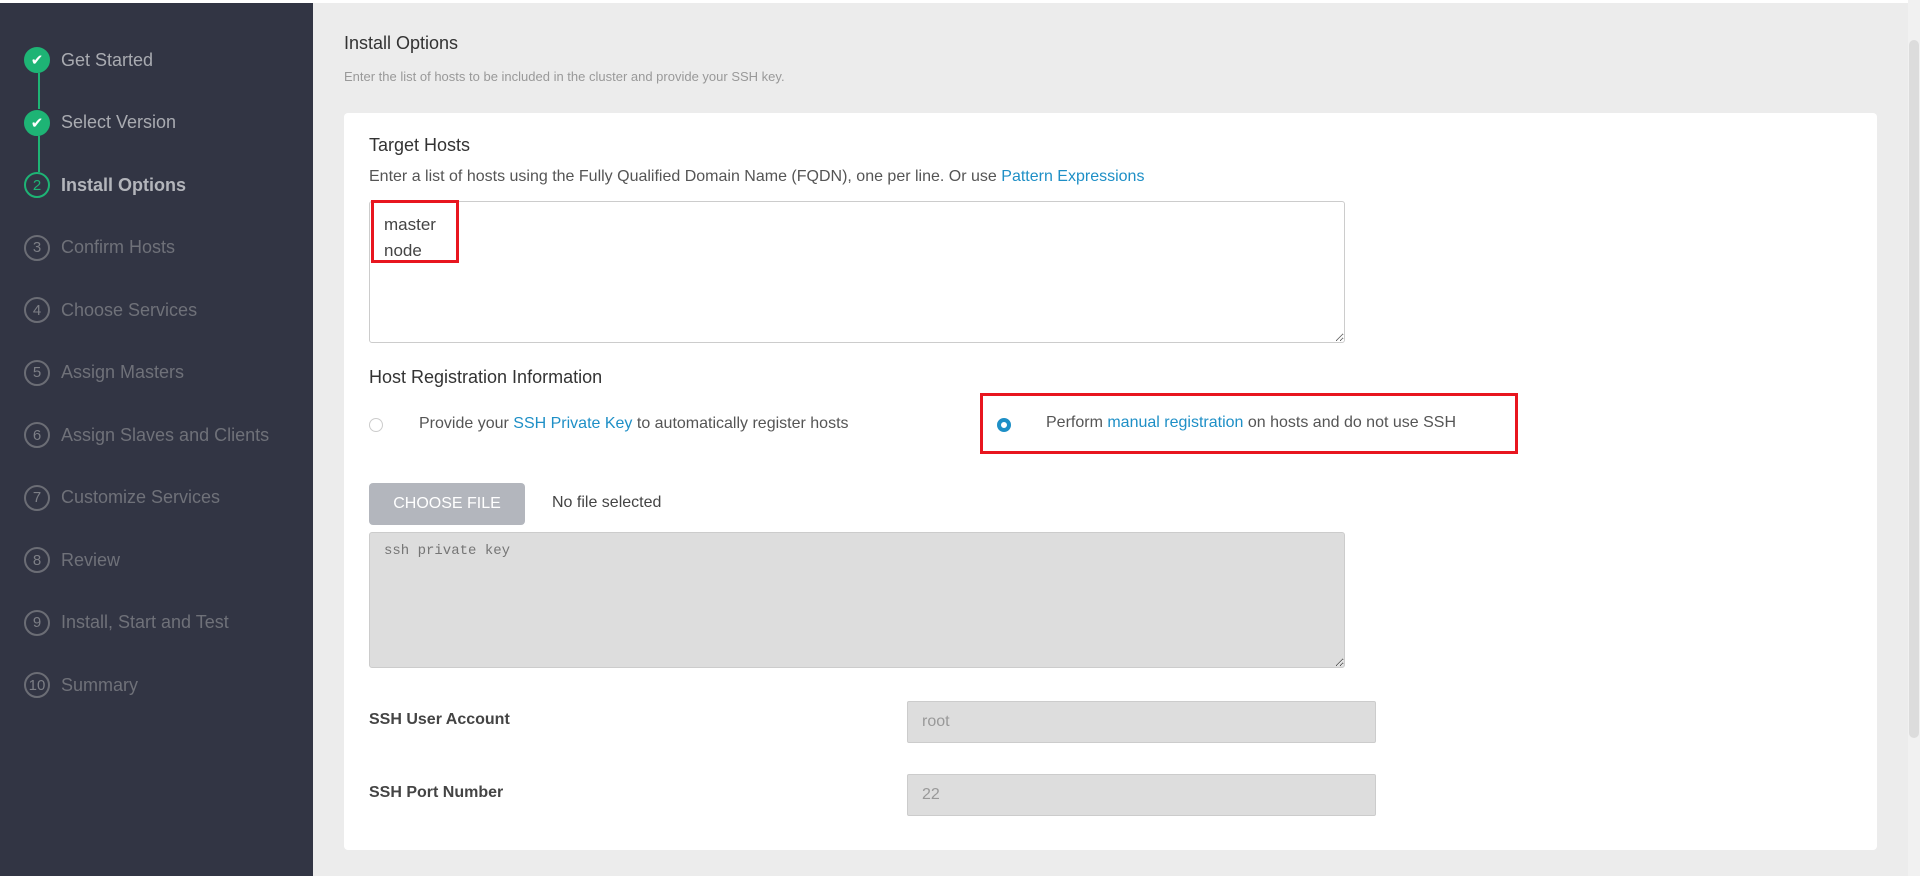  I want to click on manual-registration-link: manual registration, so click(1175, 422).